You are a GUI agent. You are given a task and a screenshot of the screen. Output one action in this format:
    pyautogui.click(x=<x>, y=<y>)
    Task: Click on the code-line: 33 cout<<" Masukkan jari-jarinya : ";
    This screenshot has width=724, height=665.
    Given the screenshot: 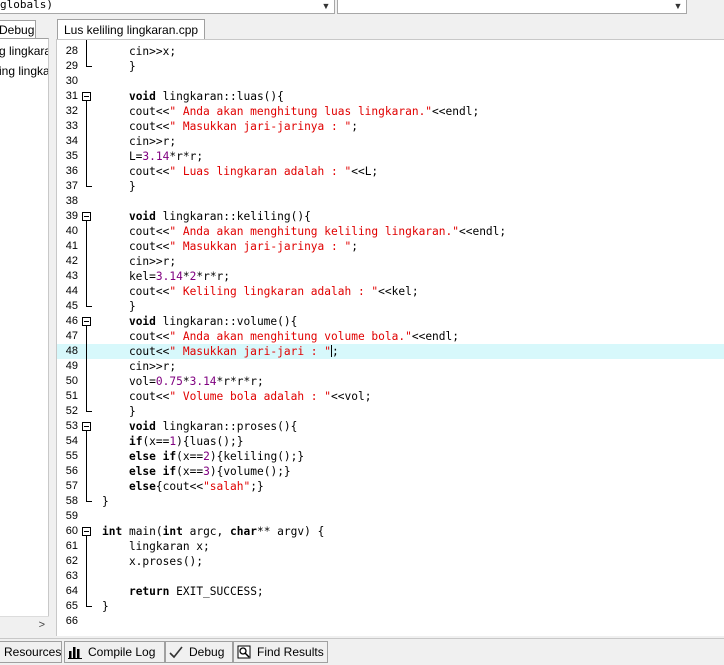 What is the action you would take?
    pyautogui.click(x=390, y=126)
    